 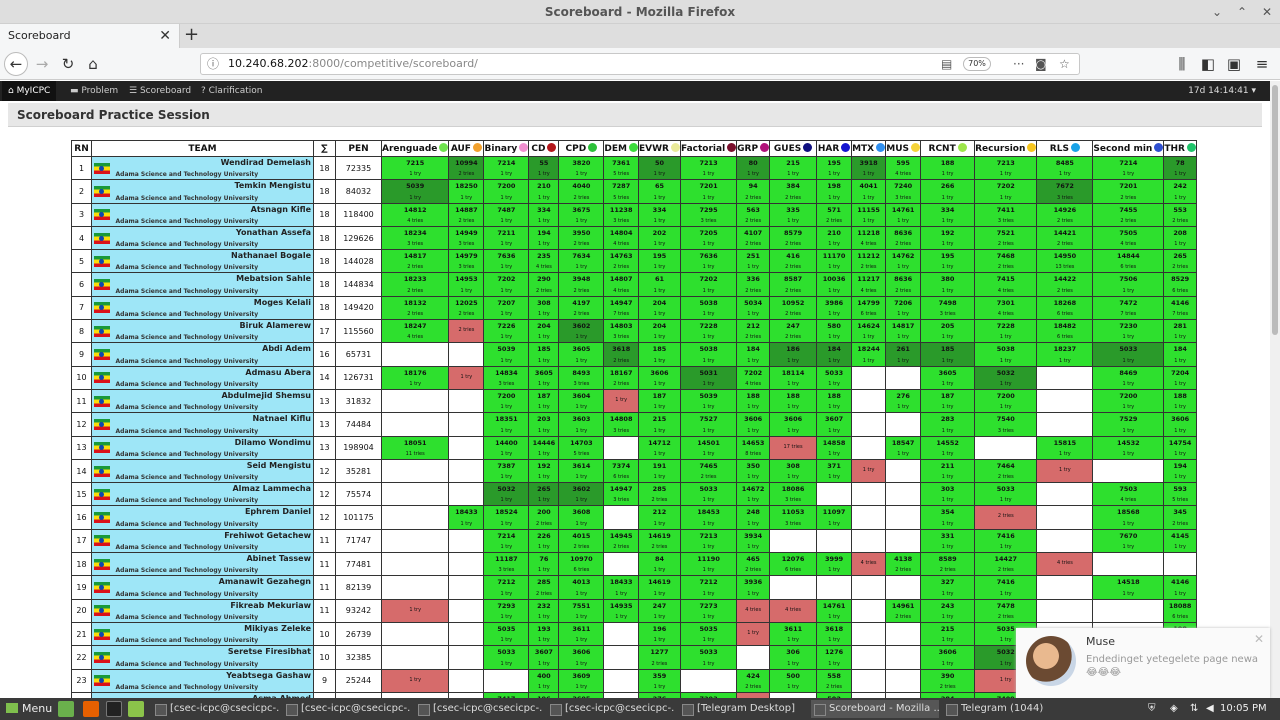 I want to click on back-icon: ←, so click(x=16, y=64).